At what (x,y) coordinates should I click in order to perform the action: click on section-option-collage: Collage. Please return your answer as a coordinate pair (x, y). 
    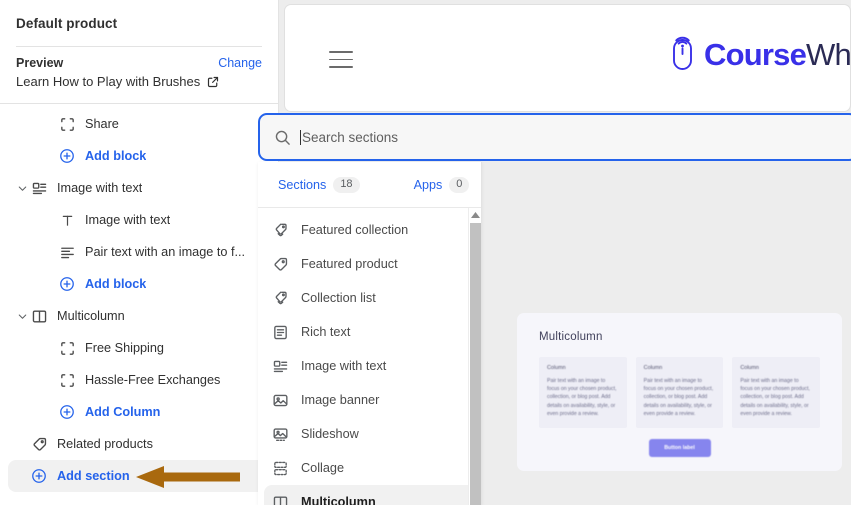
    Looking at the image, I should click on (369, 468).